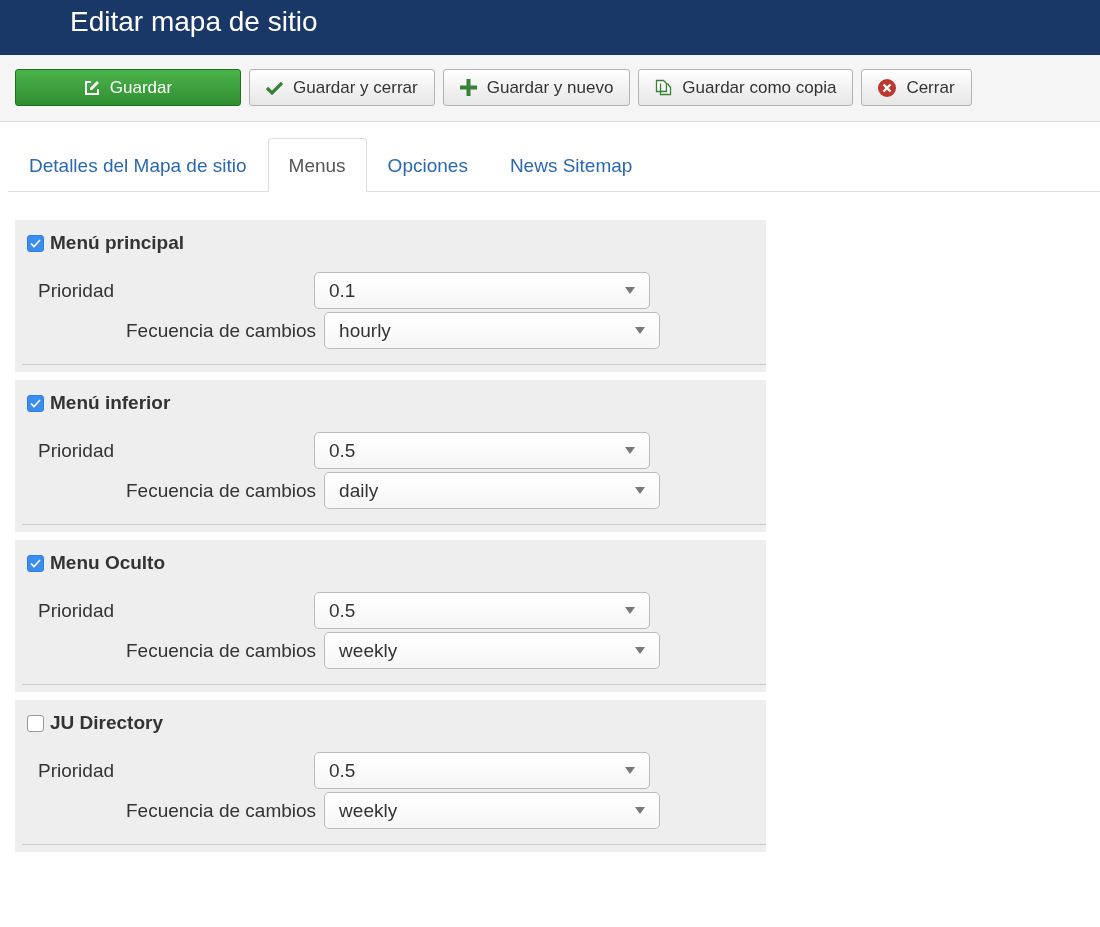  Describe the element at coordinates (571, 165) in the screenshot. I see `tab: News Sitemap` at that location.